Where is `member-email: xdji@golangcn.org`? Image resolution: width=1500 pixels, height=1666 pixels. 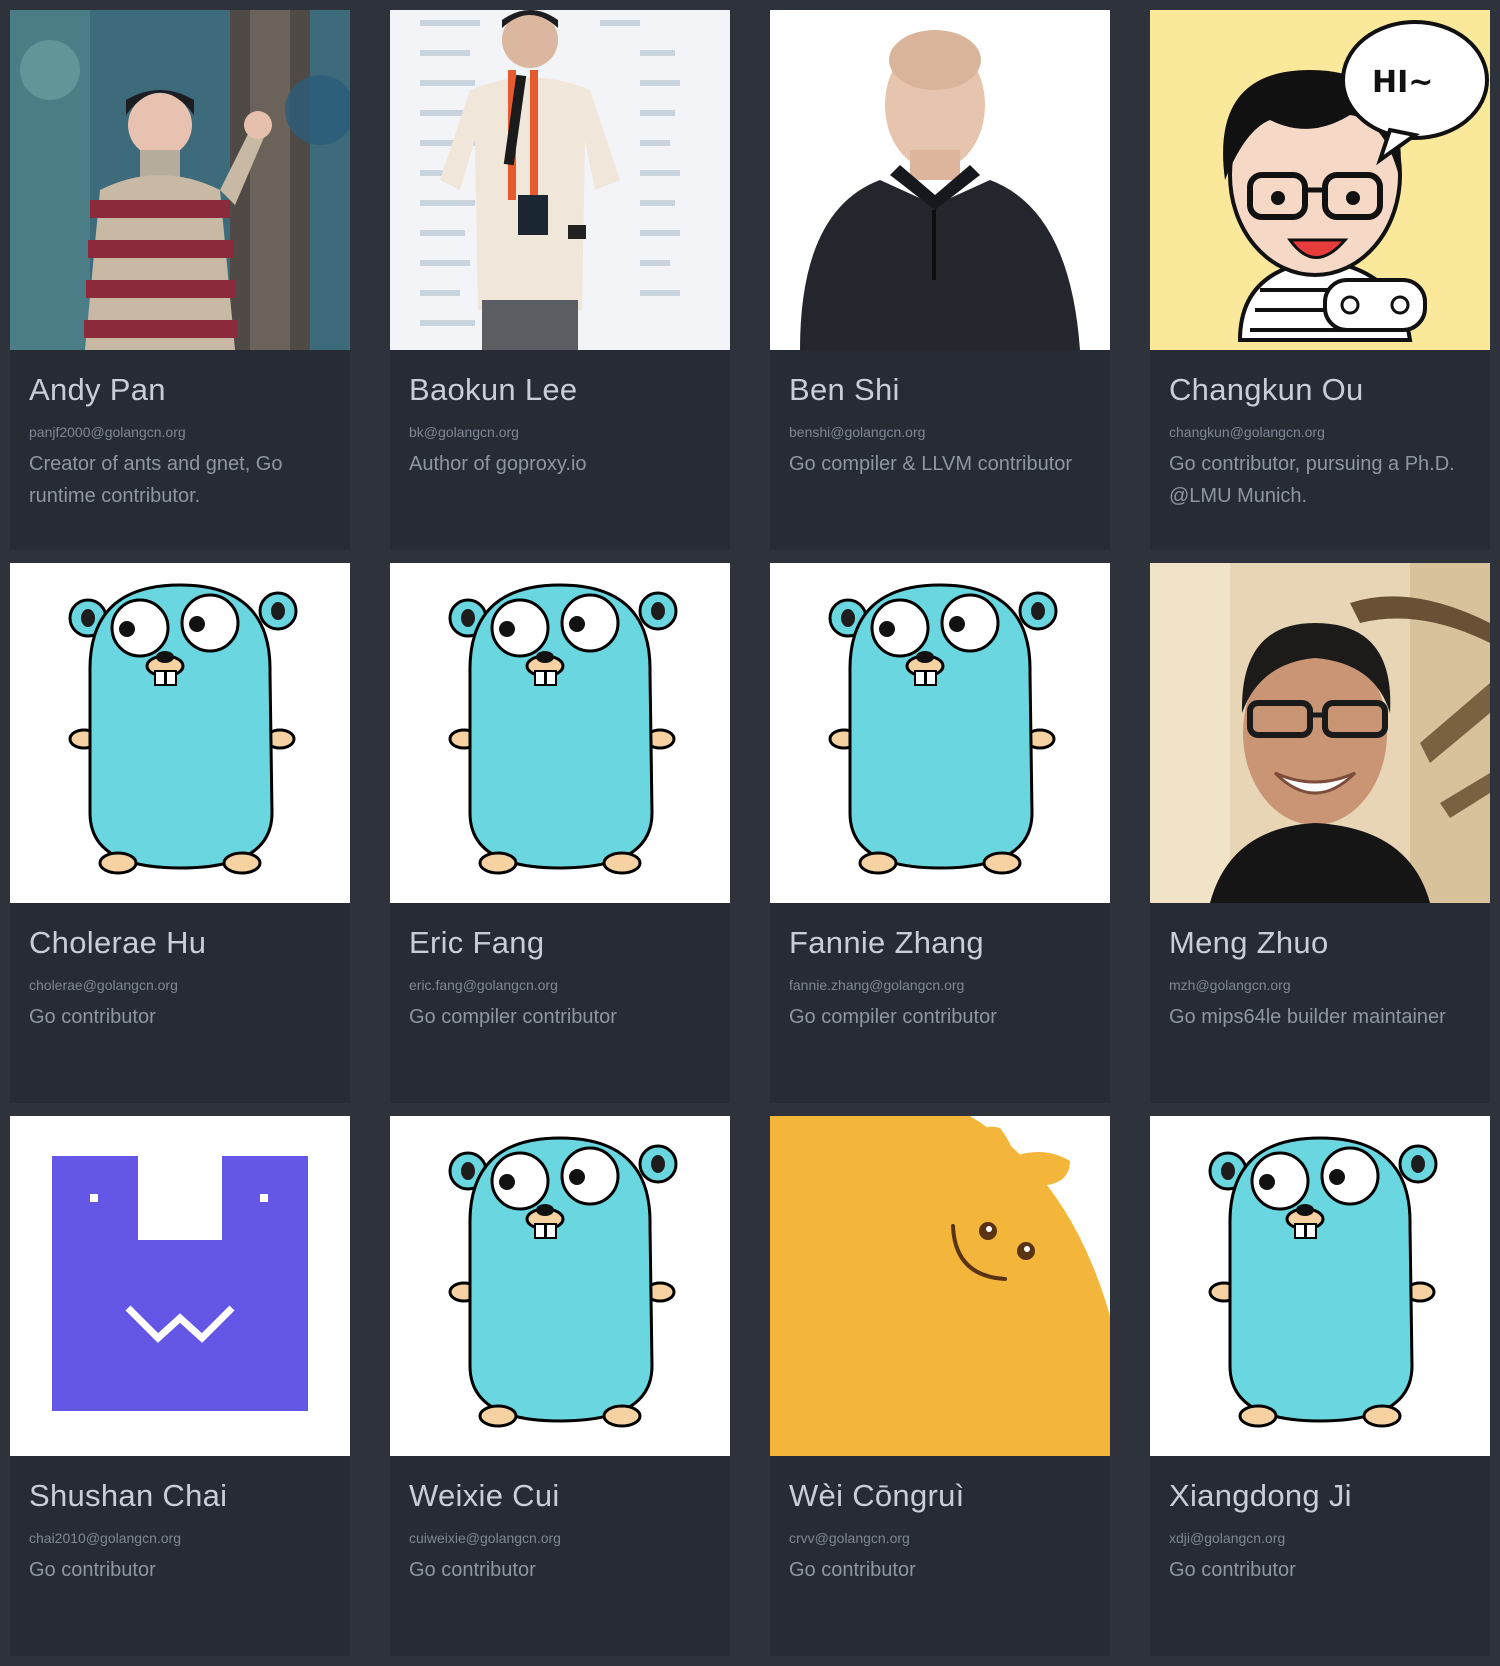
member-email: xdji@golangcn.org is located at coordinates (1320, 1538).